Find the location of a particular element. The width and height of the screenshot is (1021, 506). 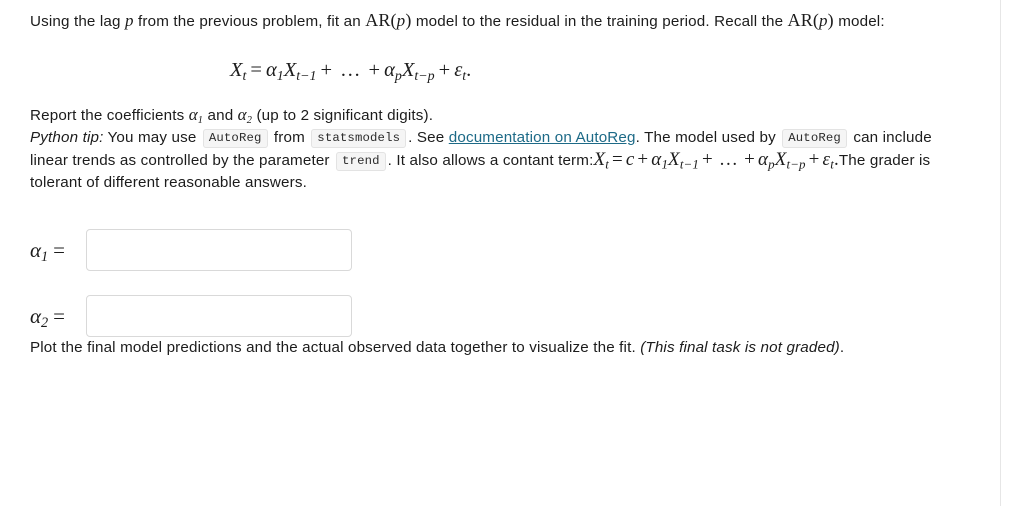

eq-alpha1: α is located at coordinates (271, 70).